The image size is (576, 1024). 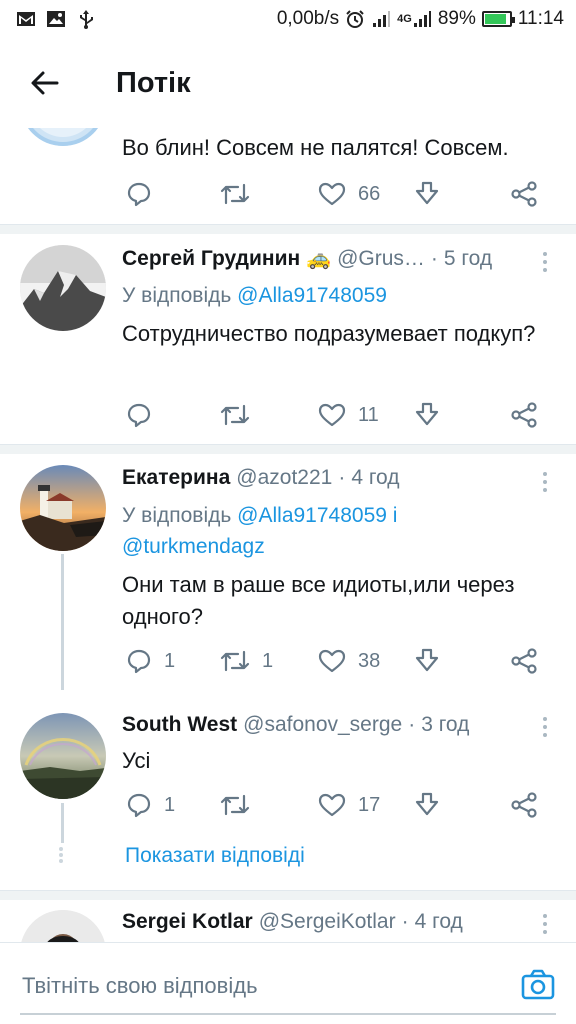 What do you see at coordinates (348, 415) in the screenshot?
I see `like-button: 11` at bounding box center [348, 415].